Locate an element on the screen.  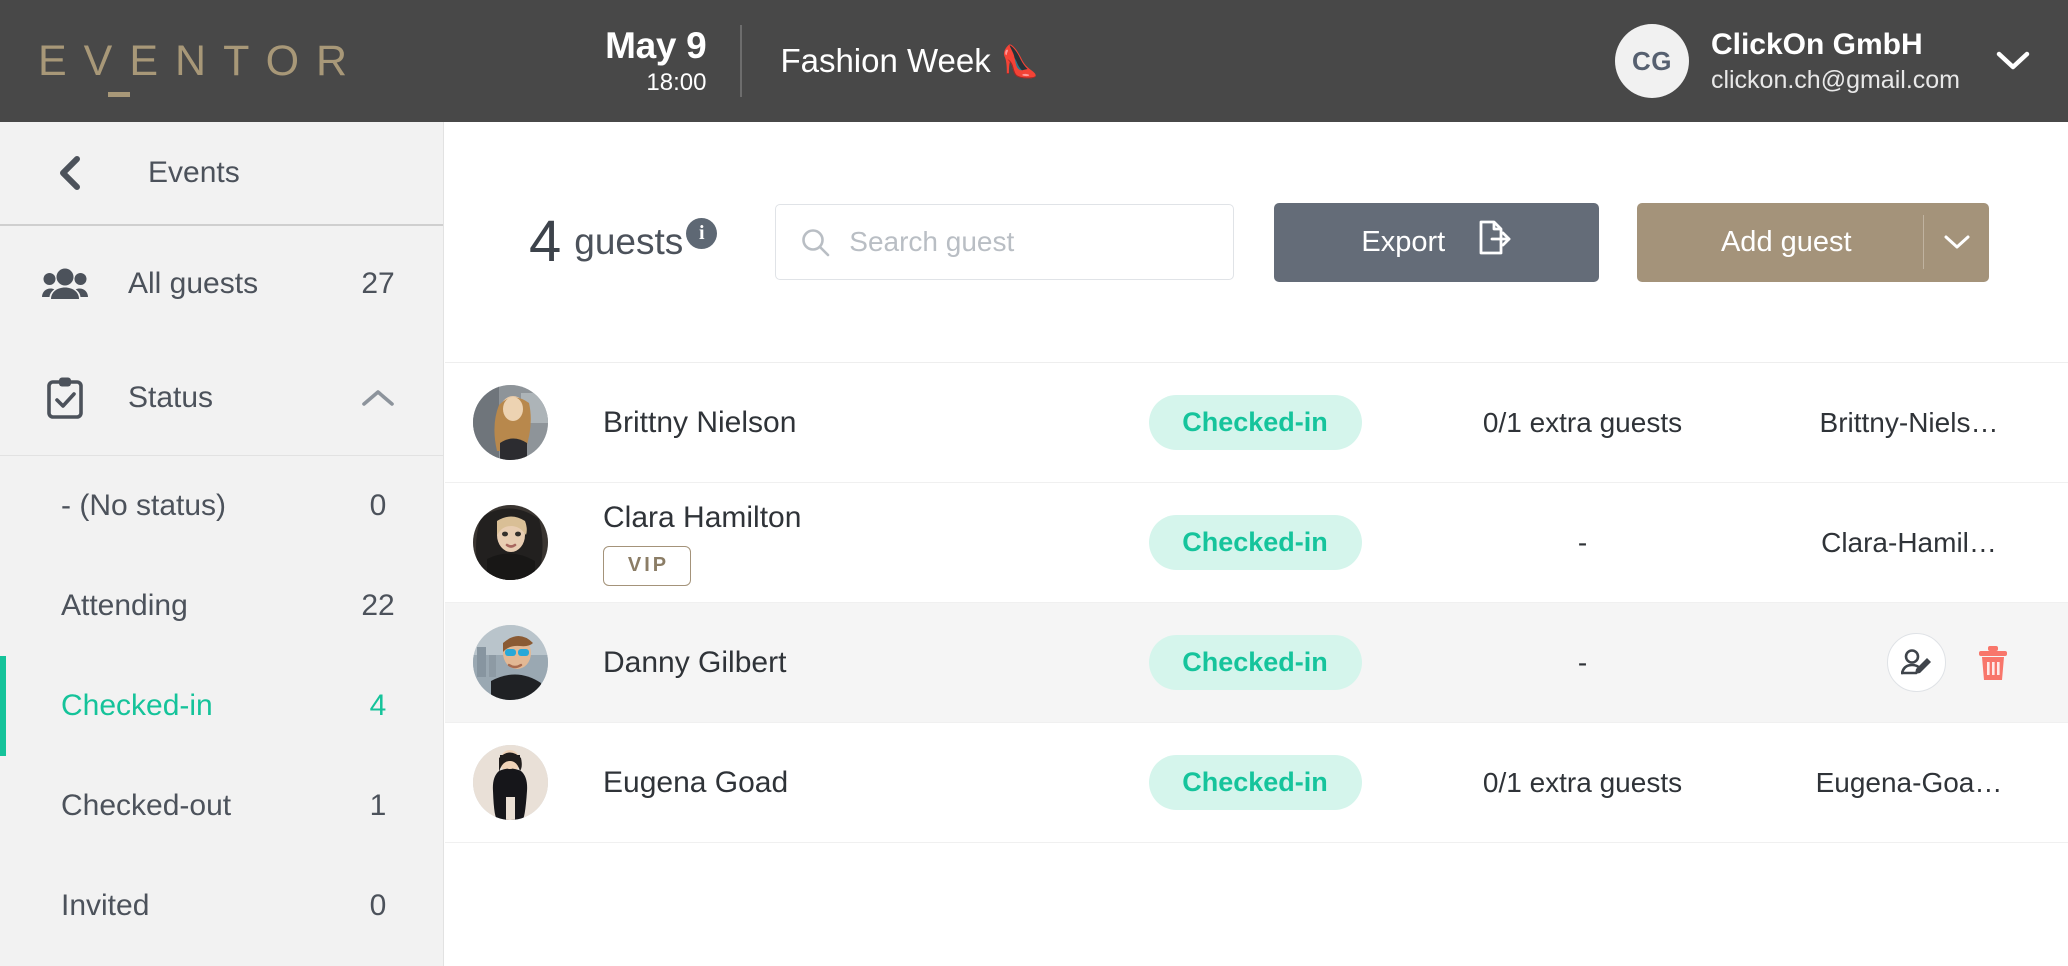
account-menu: CG ClickOn GmbH clickon.ch@gmail.com is located at coordinates (1826, 61).